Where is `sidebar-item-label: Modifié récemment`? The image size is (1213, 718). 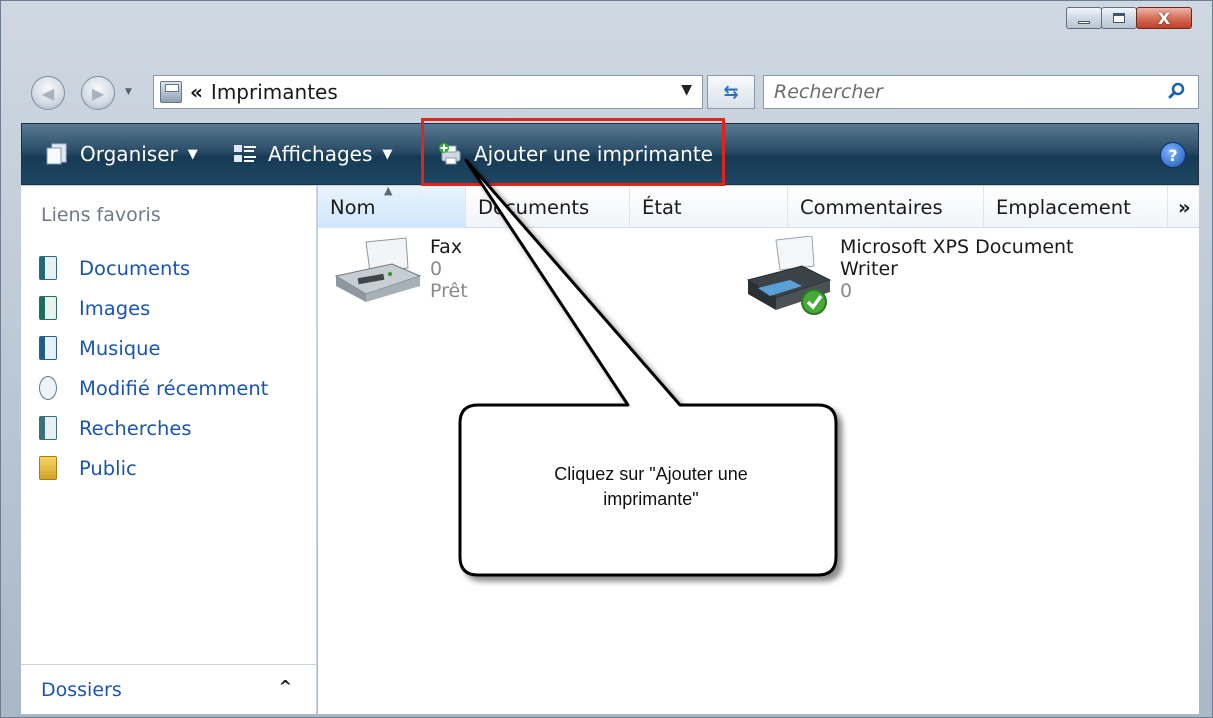
sidebar-item-label: Modifié récemment is located at coordinates (174, 388).